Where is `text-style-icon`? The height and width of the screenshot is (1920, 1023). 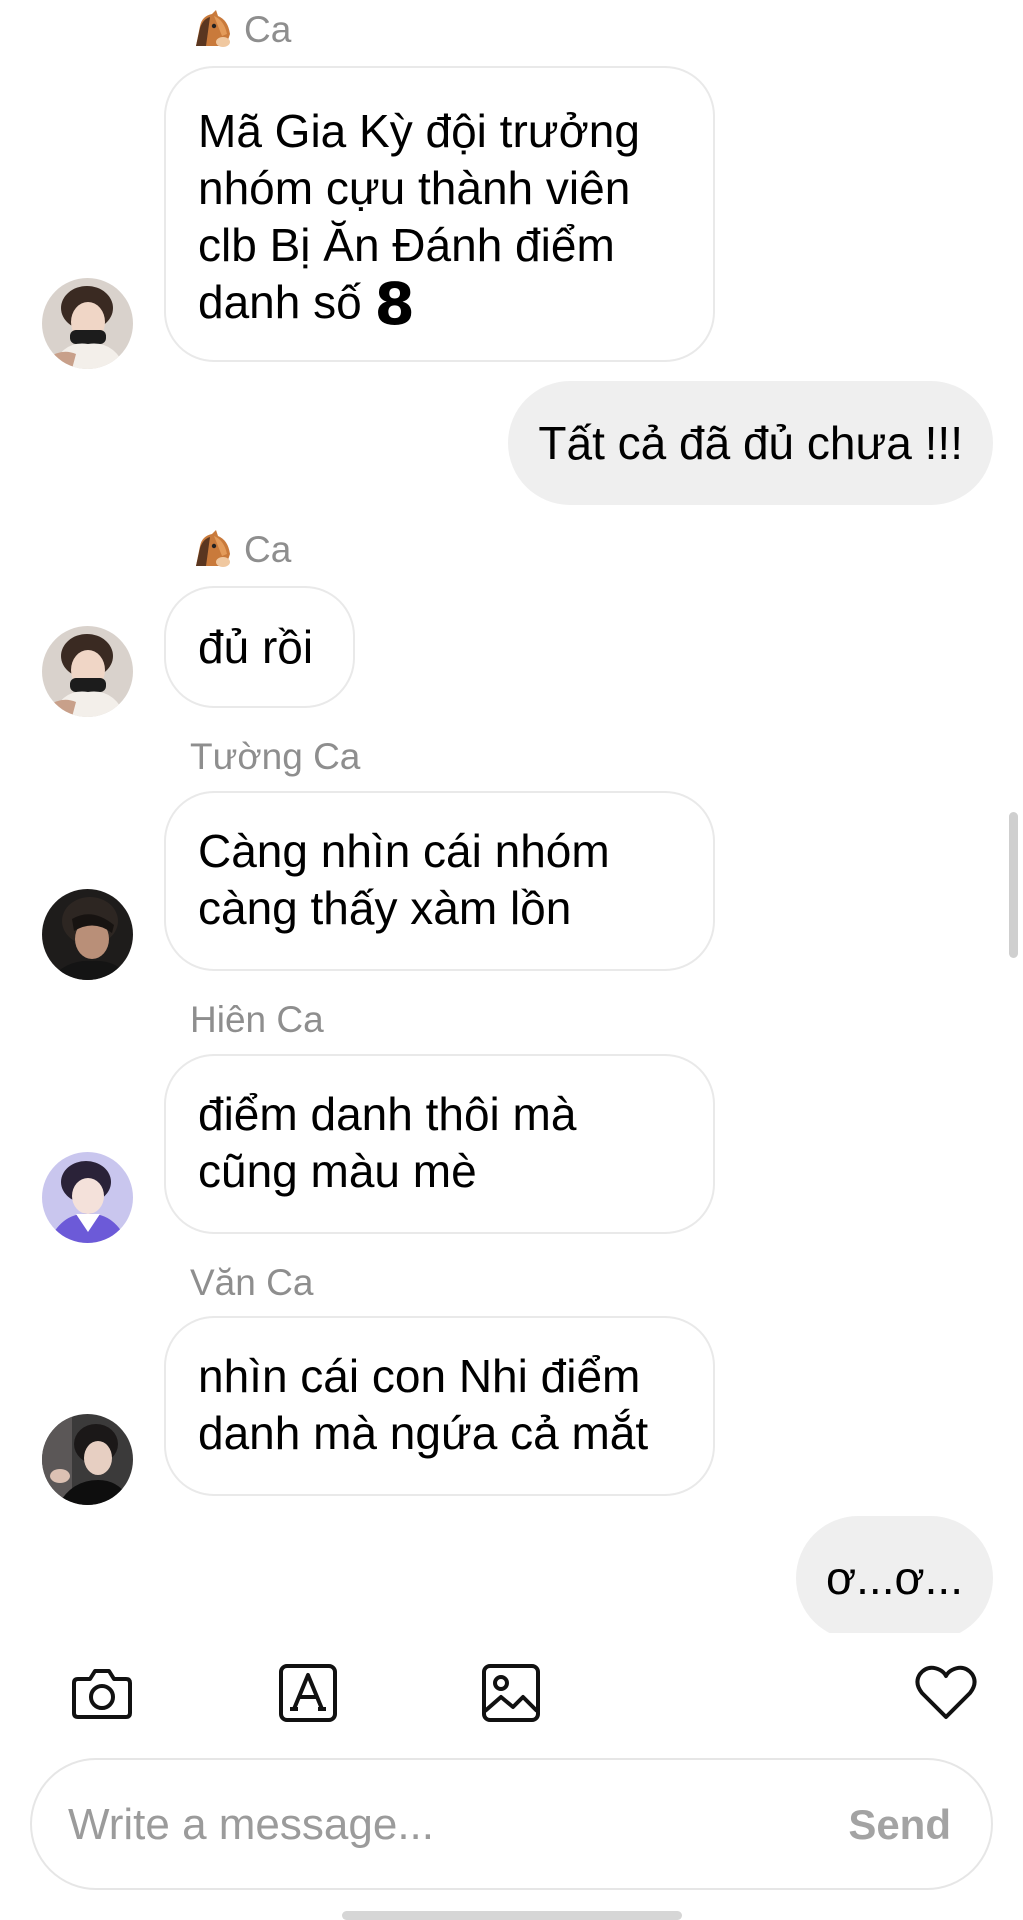 text-style-icon is located at coordinates (308, 1693).